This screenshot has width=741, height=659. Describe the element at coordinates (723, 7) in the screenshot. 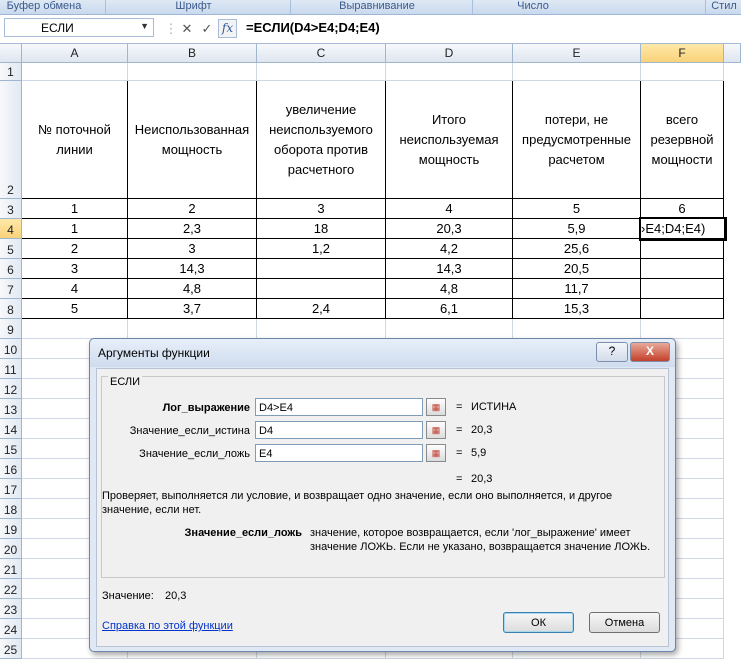

I see `ribbon-group-styles: Стил` at that location.